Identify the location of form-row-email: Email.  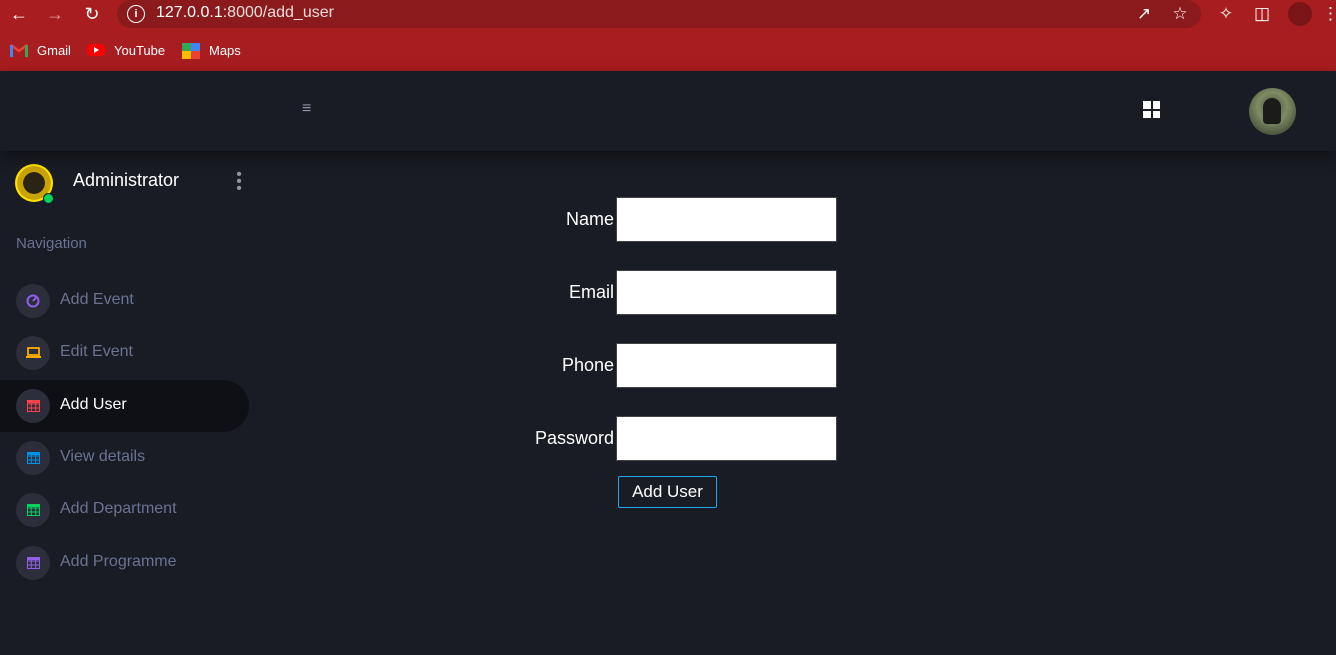
(558, 293).